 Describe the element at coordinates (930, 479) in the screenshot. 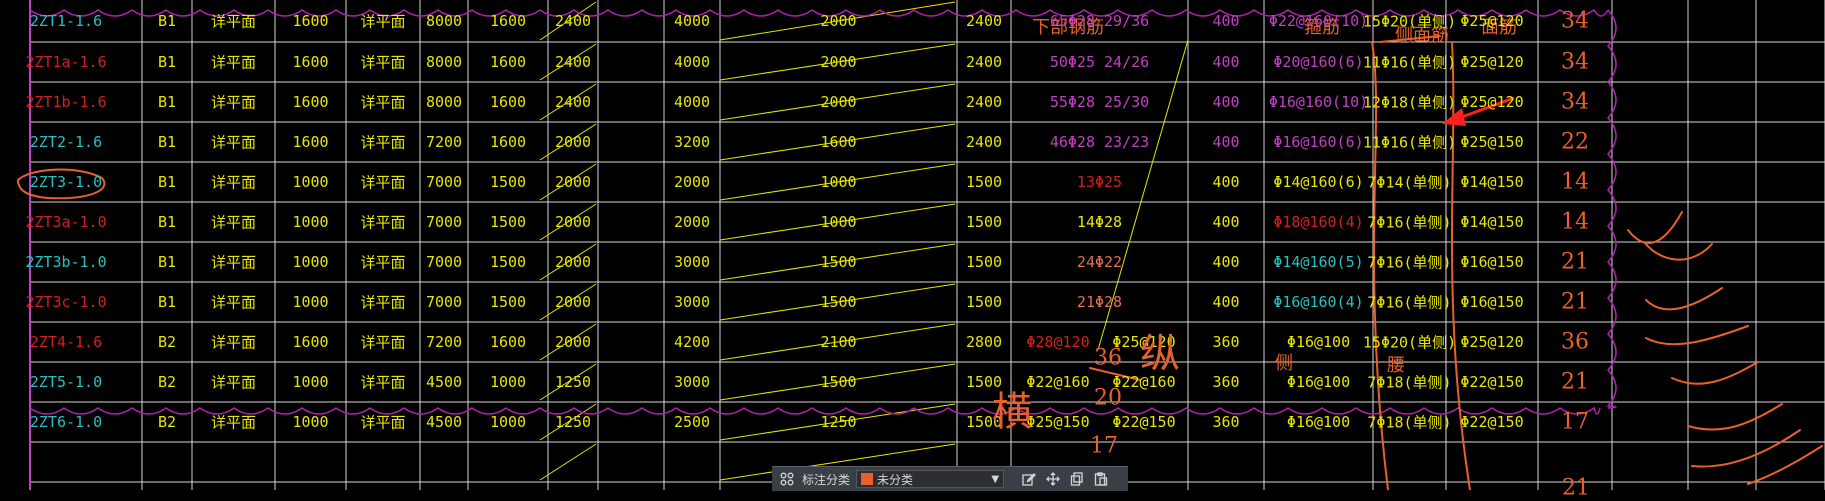

I see `category-select: 未分类 ▼` at that location.